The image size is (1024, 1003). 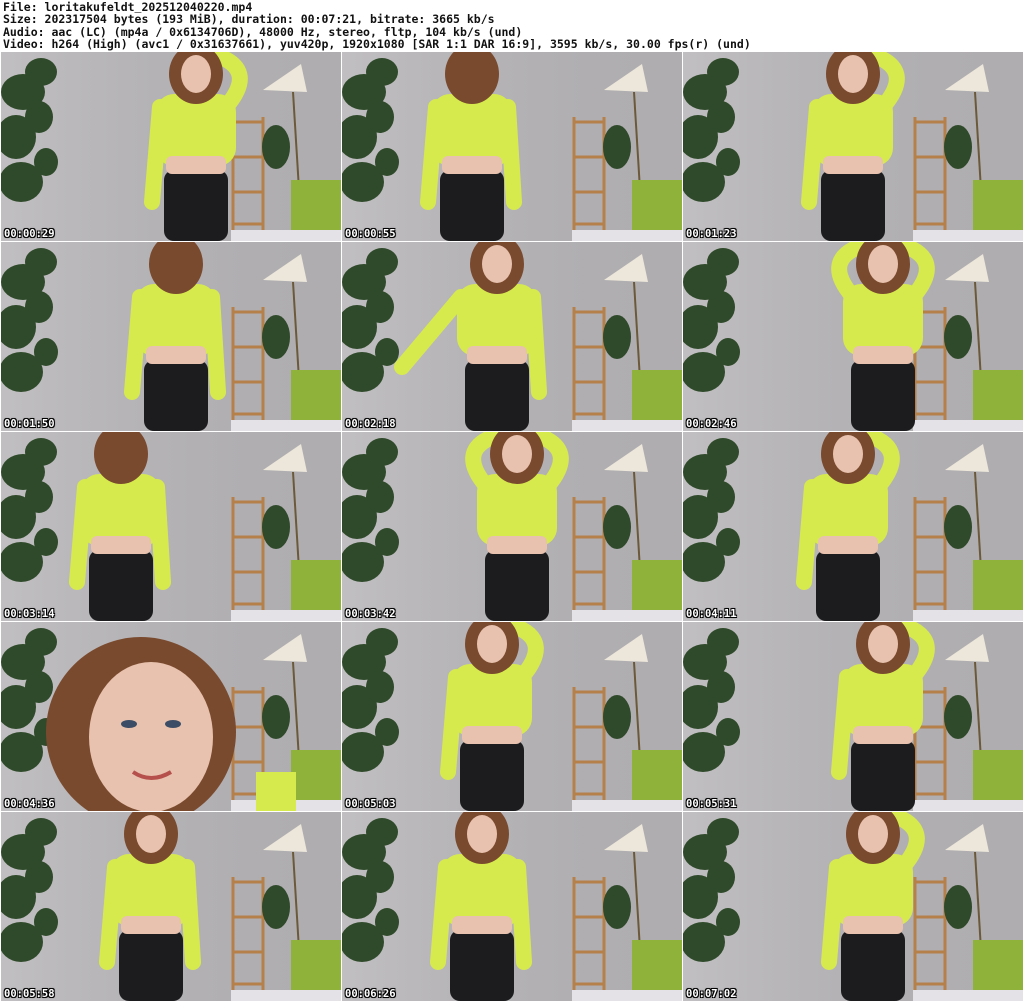 I want to click on frame-timestamp: 00:01:23, so click(x=711, y=234).